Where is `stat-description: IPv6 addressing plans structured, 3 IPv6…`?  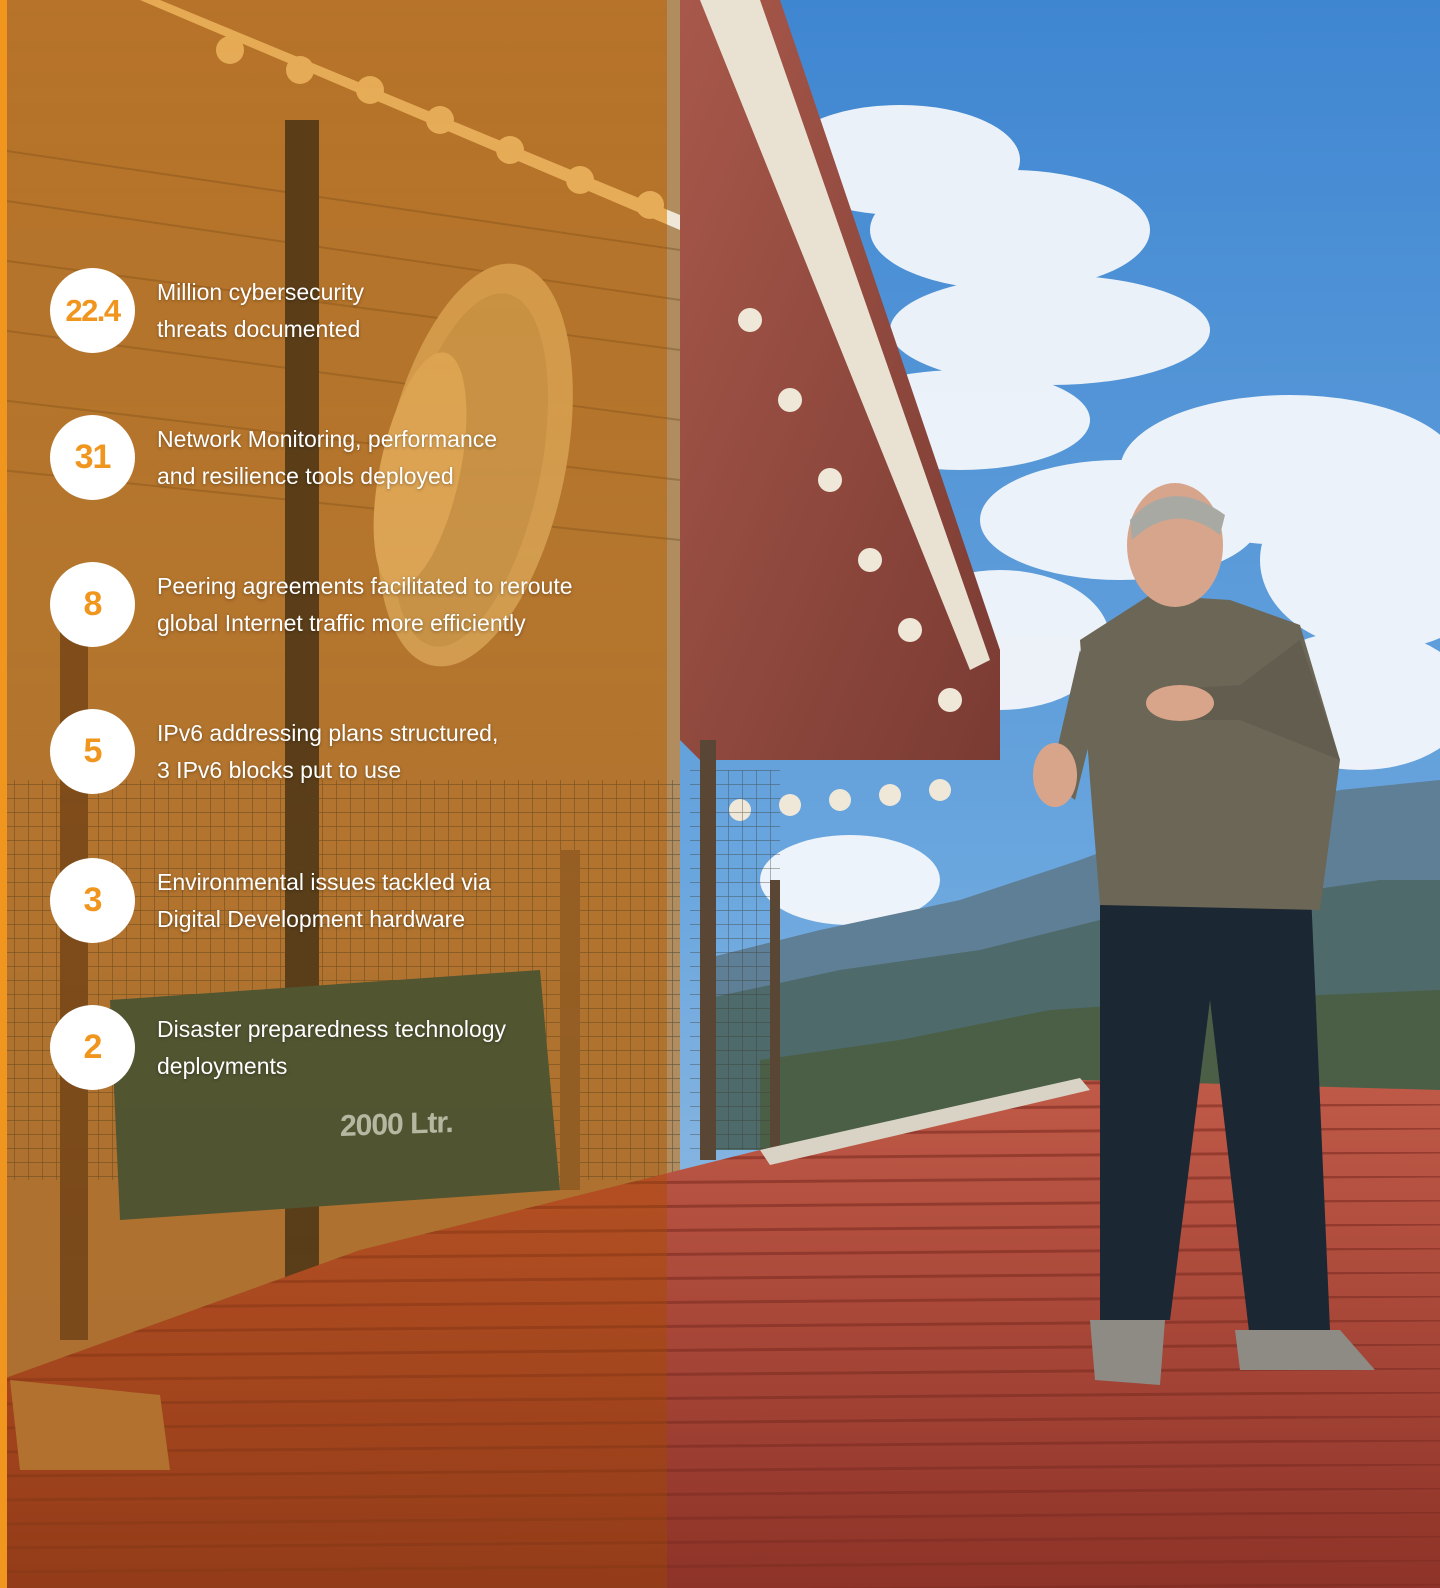
stat-description: IPv6 addressing plans structured, 3 IPv6… is located at coordinates (328, 751).